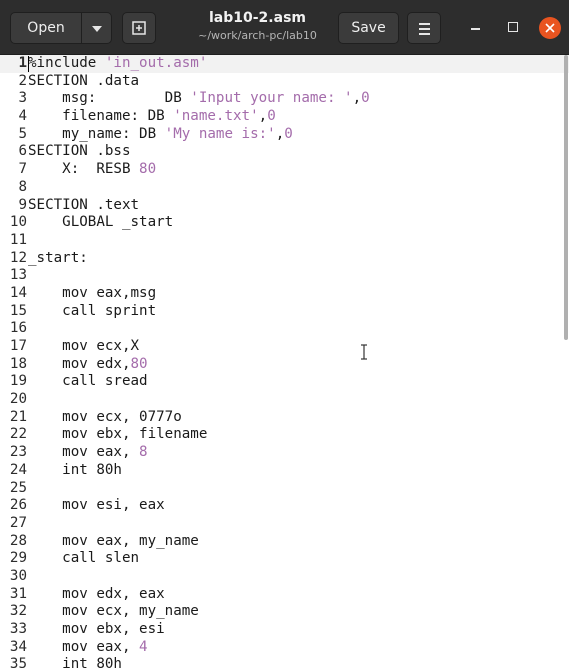 Image resolution: width=569 pixels, height=669 pixels. I want to click on number-literal: 0, so click(365, 98).